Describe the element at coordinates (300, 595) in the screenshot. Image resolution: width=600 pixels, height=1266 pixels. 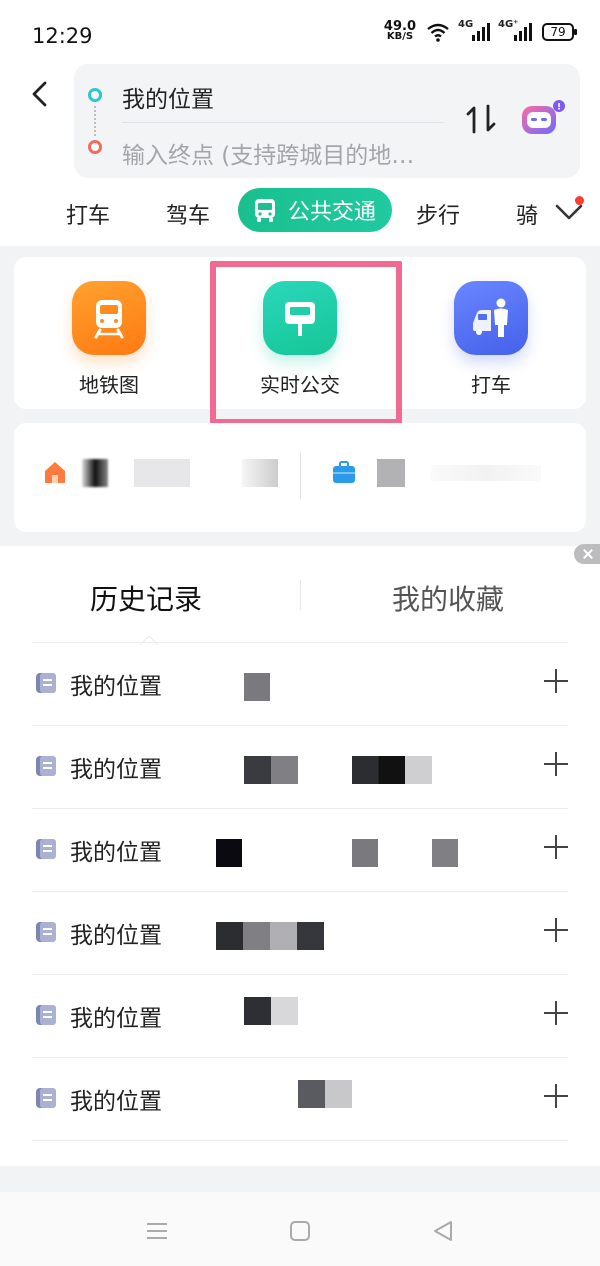
I see `tab-separator` at that location.